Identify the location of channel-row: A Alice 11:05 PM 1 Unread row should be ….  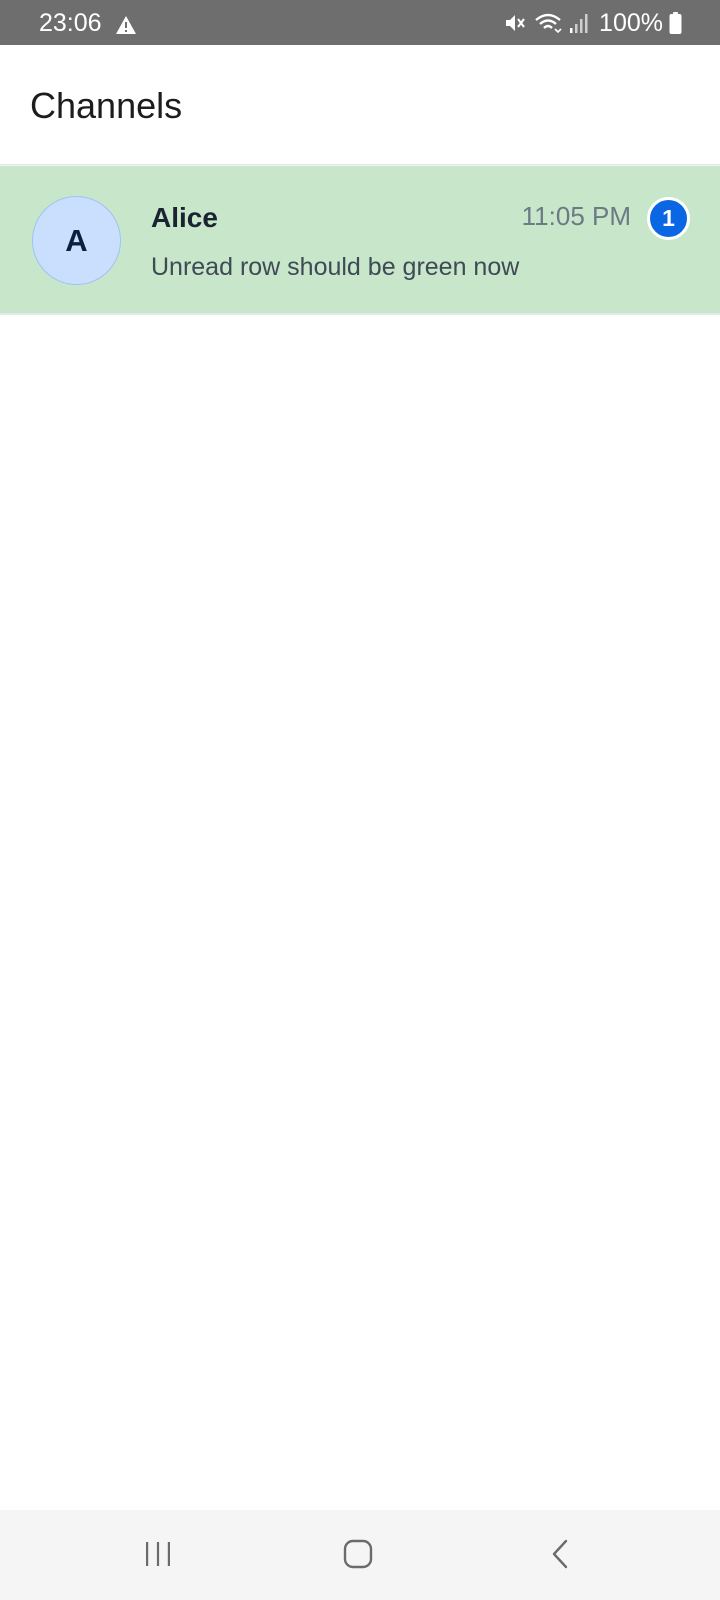
(360, 240).